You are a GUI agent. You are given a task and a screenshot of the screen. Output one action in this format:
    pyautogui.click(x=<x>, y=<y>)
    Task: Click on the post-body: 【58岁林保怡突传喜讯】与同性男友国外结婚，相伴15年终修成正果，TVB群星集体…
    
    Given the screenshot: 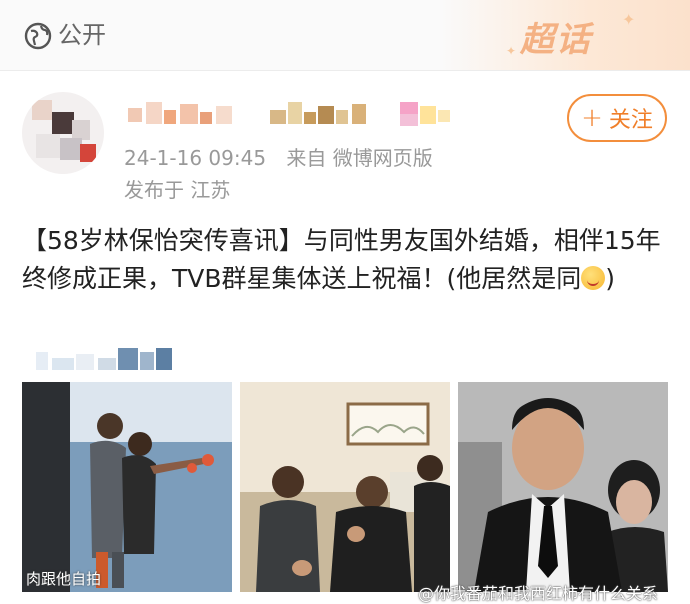 What is the action you would take?
    pyautogui.click(x=347, y=260)
    